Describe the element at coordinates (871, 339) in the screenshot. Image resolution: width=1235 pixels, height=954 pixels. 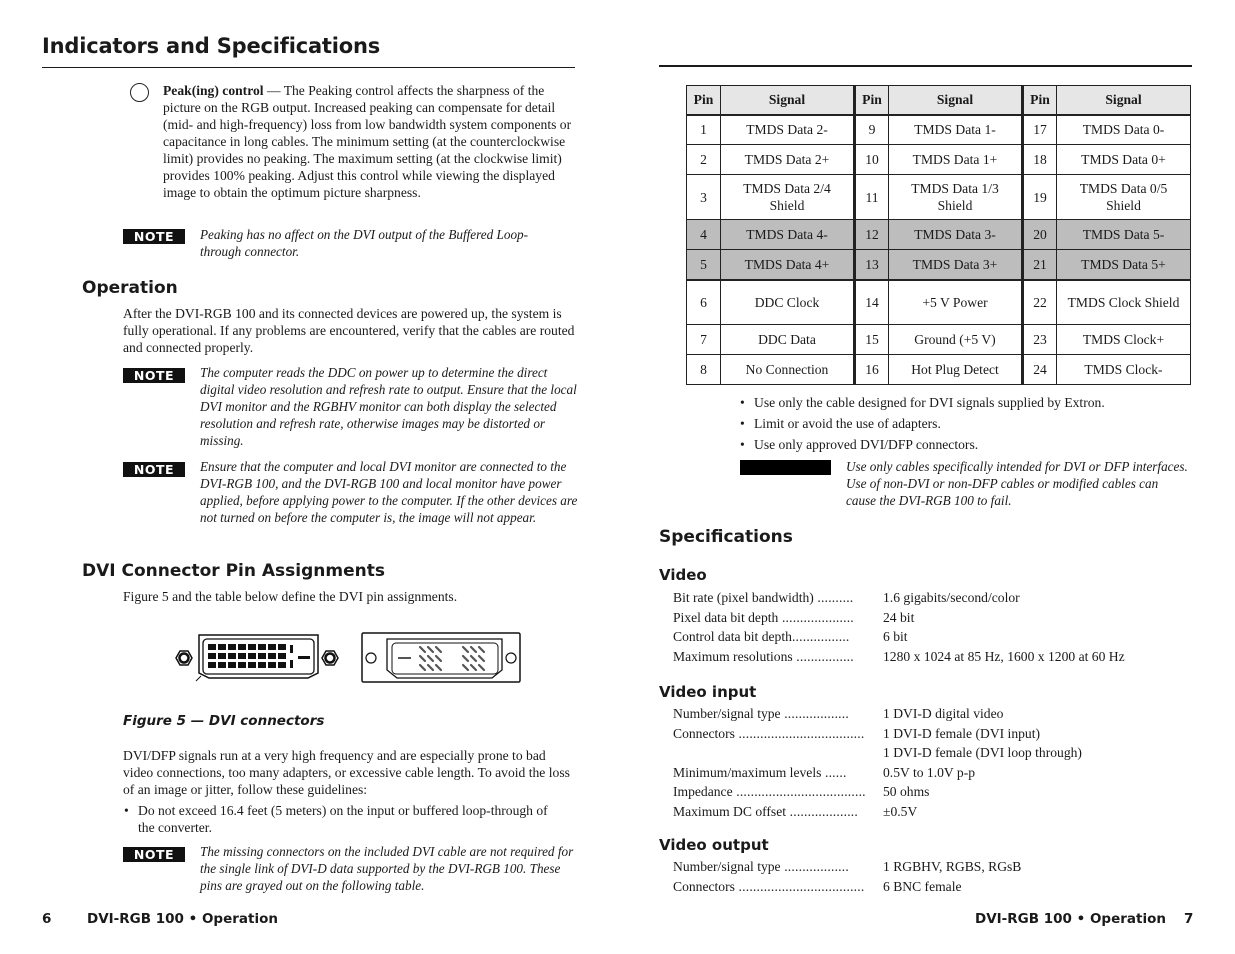
I see `pin-number-cell: 15` at that location.